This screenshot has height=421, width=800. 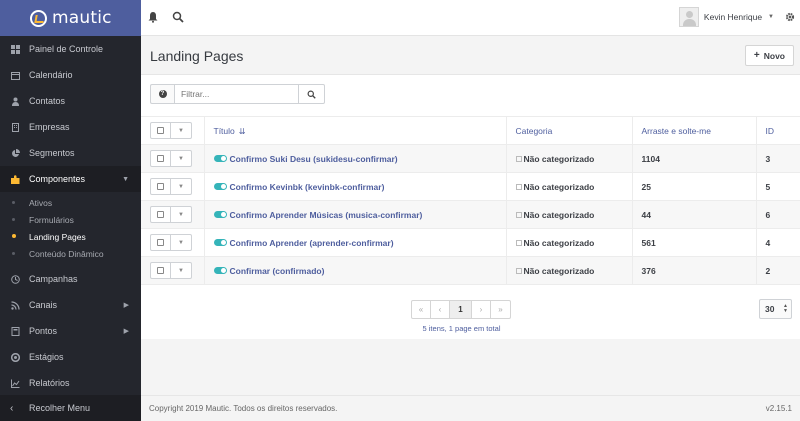 I want to click on dashboard-icon, so click(x=15, y=49).